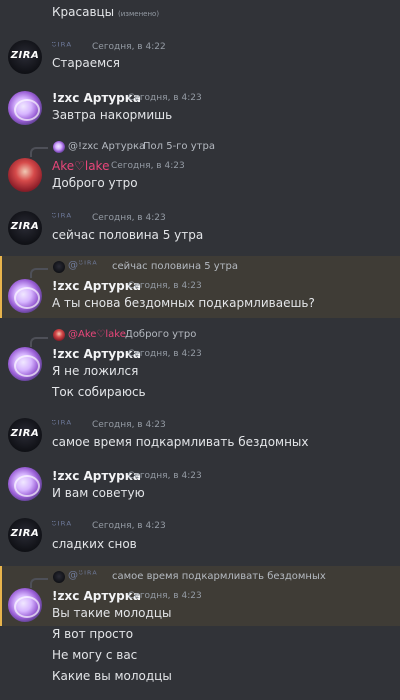 The image size is (400, 700). What do you see at coordinates (80, 166) in the screenshot?
I see `username: Ake♡lake` at bounding box center [80, 166].